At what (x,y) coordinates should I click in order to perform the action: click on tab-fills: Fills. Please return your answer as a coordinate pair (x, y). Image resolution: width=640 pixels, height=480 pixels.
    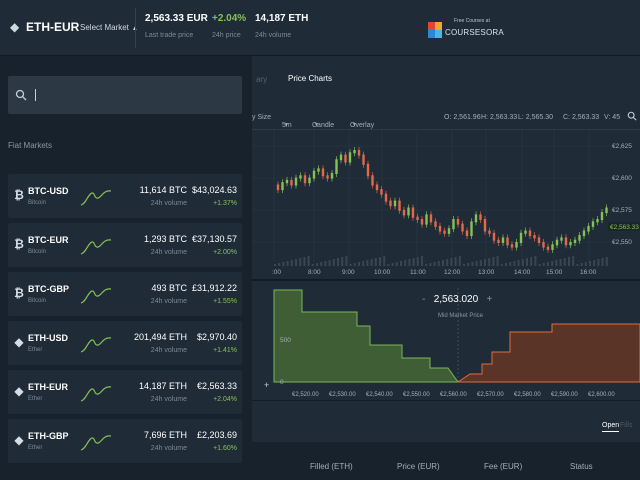
    Looking at the image, I should click on (626, 425).